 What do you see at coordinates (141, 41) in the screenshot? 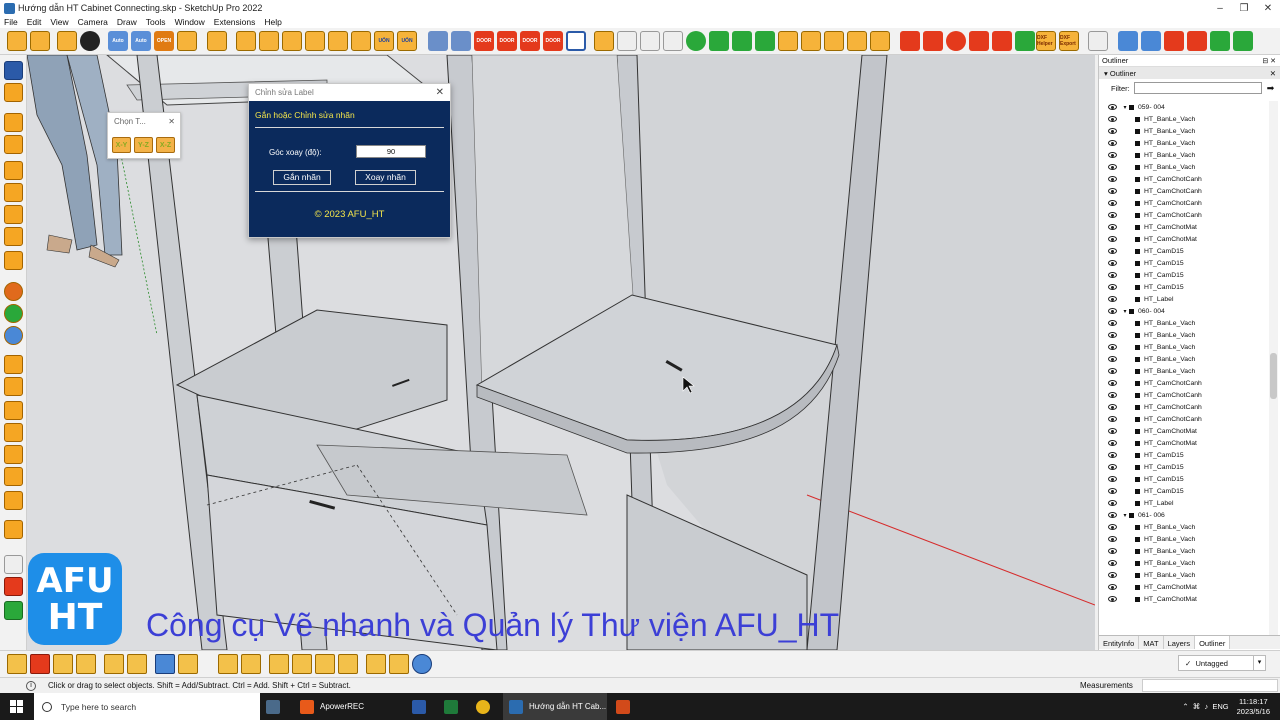
I see `auto-tool-2-button: Auto` at bounding box center [141, 41].